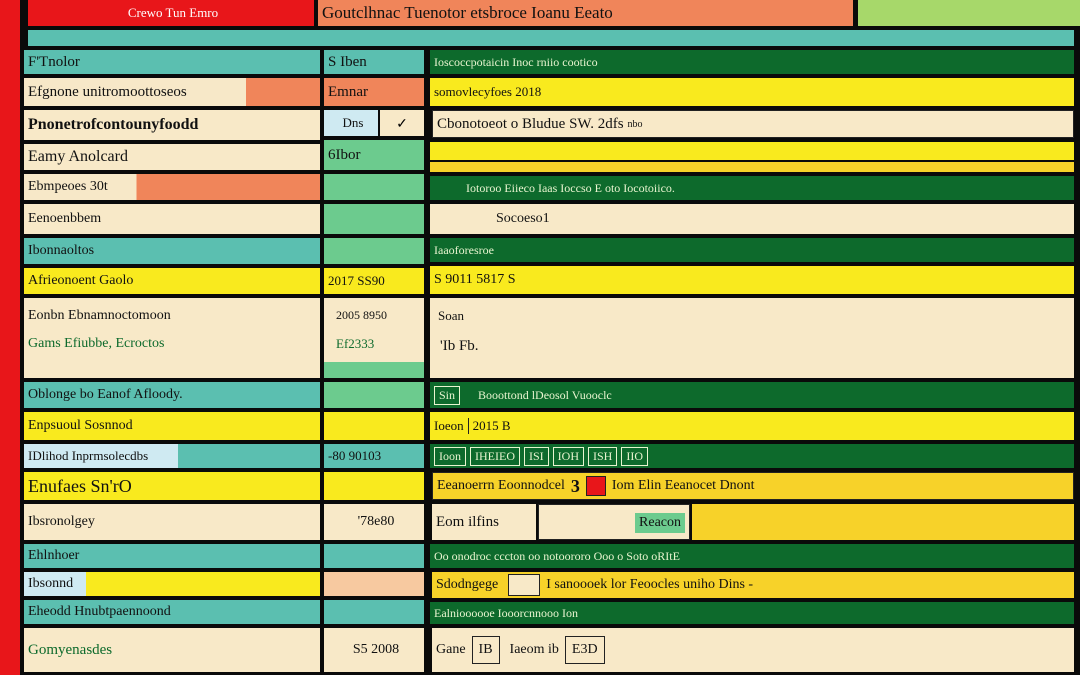 The width and height of the screenshot is (1080, 675). Describe the element at coordinates (172, 650) in the screenshot. I see `table-row-label: Gomyenasdes` at that location.